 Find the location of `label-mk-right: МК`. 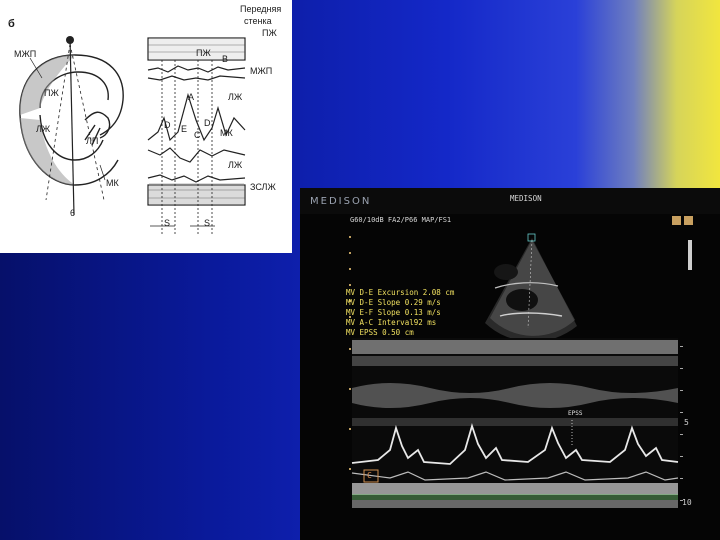

label-mk-right: МК is located at coordinates (226, 133).